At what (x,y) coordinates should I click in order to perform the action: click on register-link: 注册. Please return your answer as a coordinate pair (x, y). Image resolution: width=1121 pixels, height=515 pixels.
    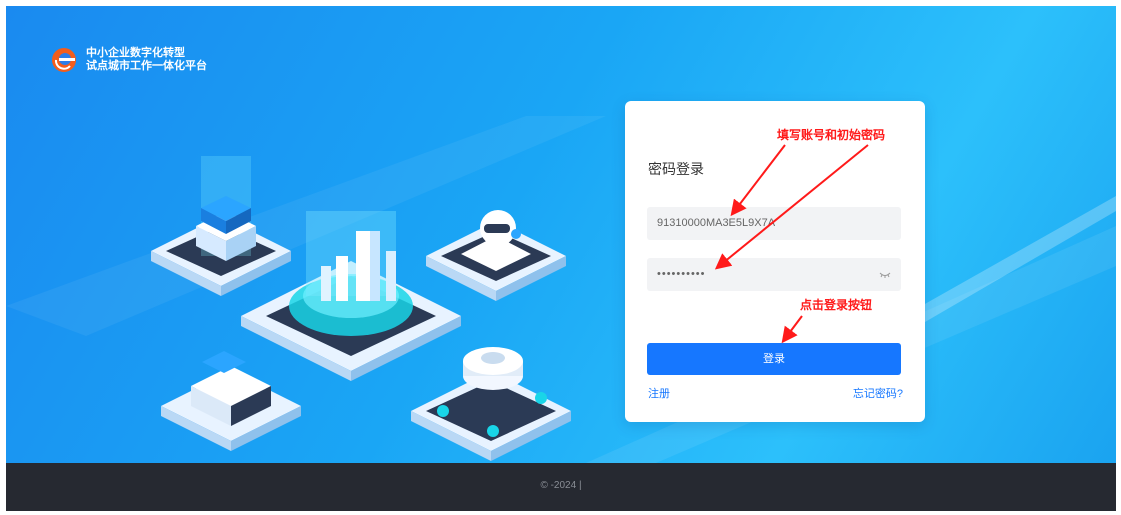
    Looking at the image, I should click on (659, 393).